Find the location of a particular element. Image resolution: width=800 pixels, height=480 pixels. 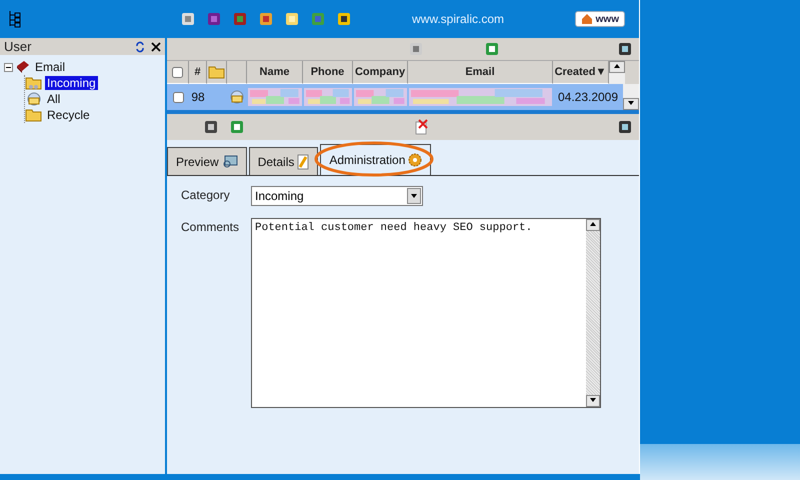

house-icon is located at coordinates (586, 19).